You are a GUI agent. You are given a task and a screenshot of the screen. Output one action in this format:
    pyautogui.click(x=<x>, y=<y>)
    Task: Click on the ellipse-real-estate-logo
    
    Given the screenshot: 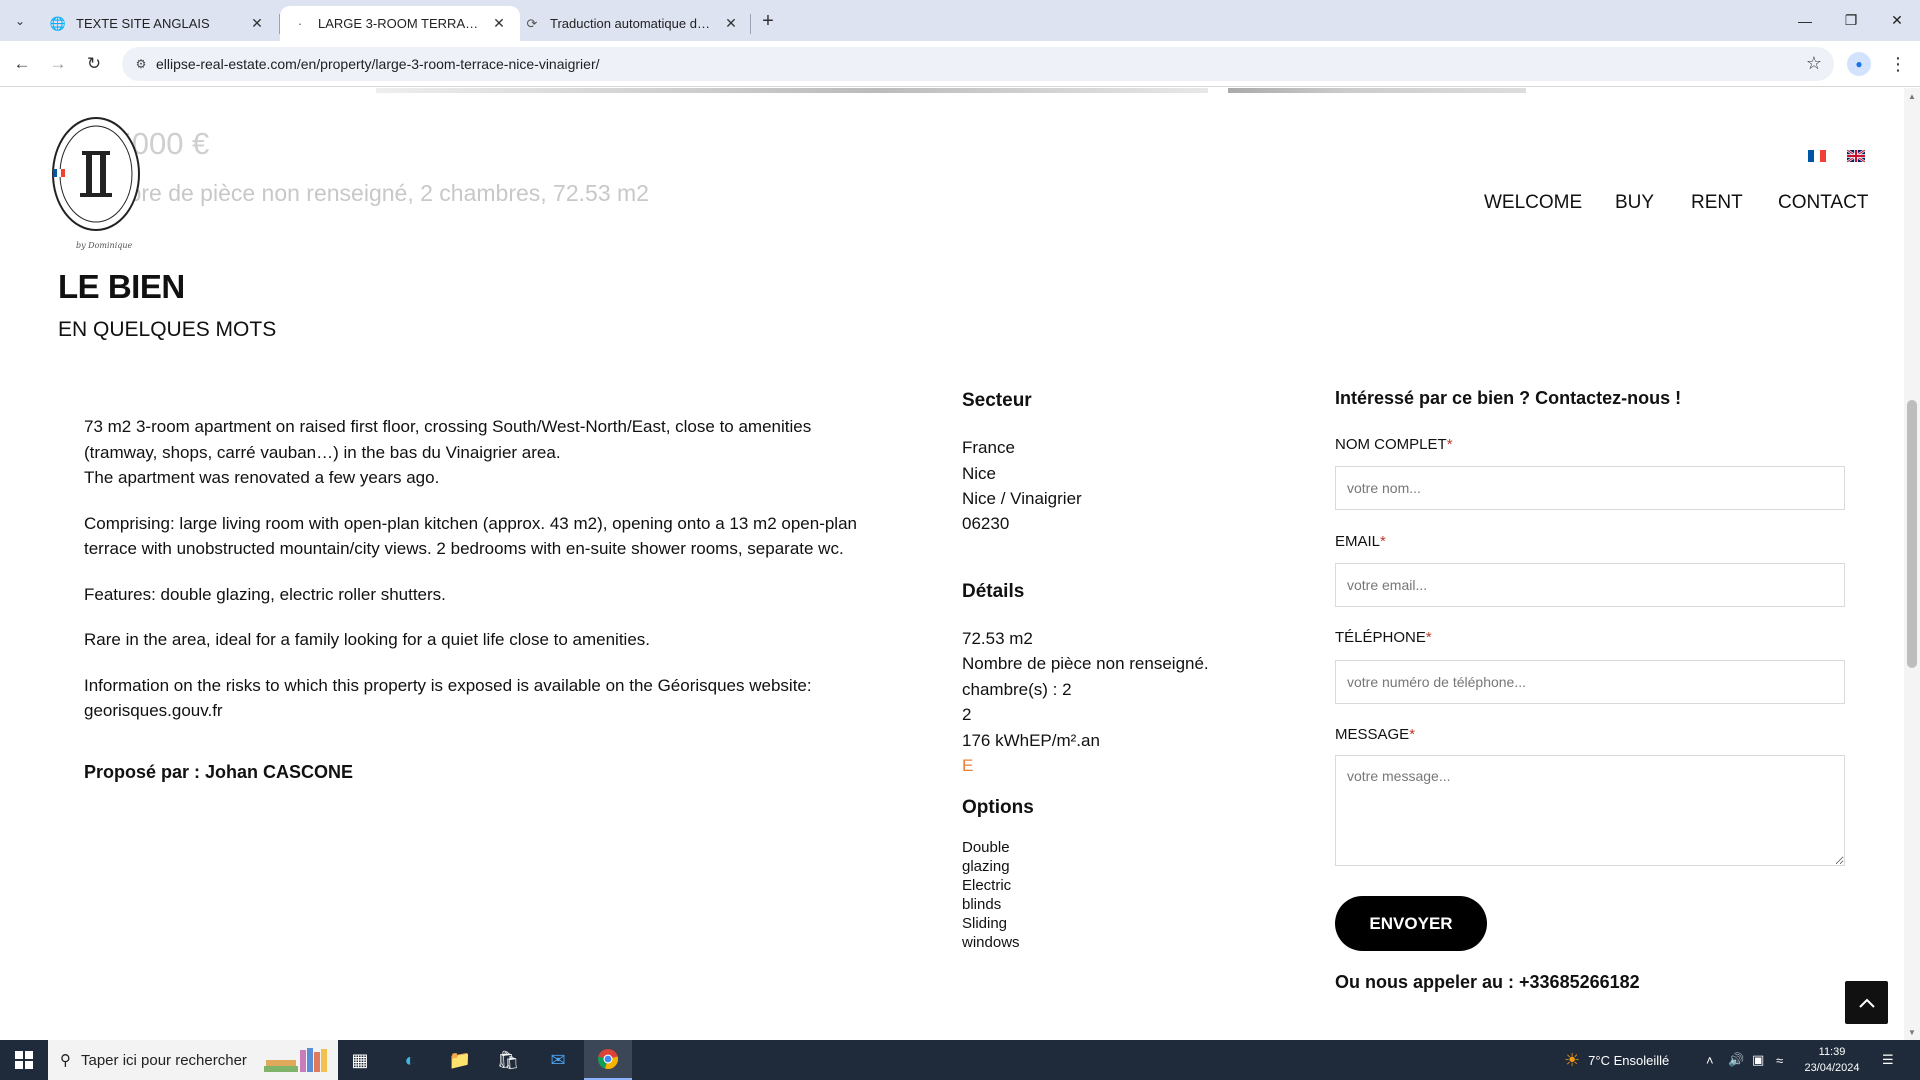 What is the action you would take?
    pyautogui.click(x=96, y=179)
    